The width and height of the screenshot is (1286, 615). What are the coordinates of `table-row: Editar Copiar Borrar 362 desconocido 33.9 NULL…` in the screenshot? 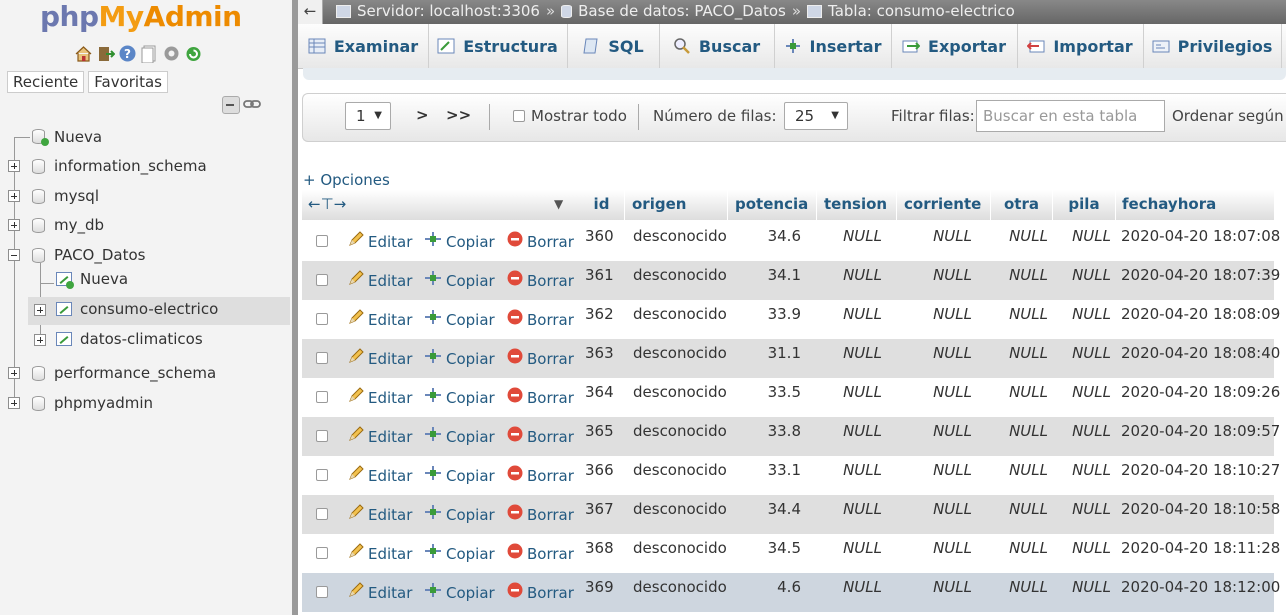 It's located at (791, 319).